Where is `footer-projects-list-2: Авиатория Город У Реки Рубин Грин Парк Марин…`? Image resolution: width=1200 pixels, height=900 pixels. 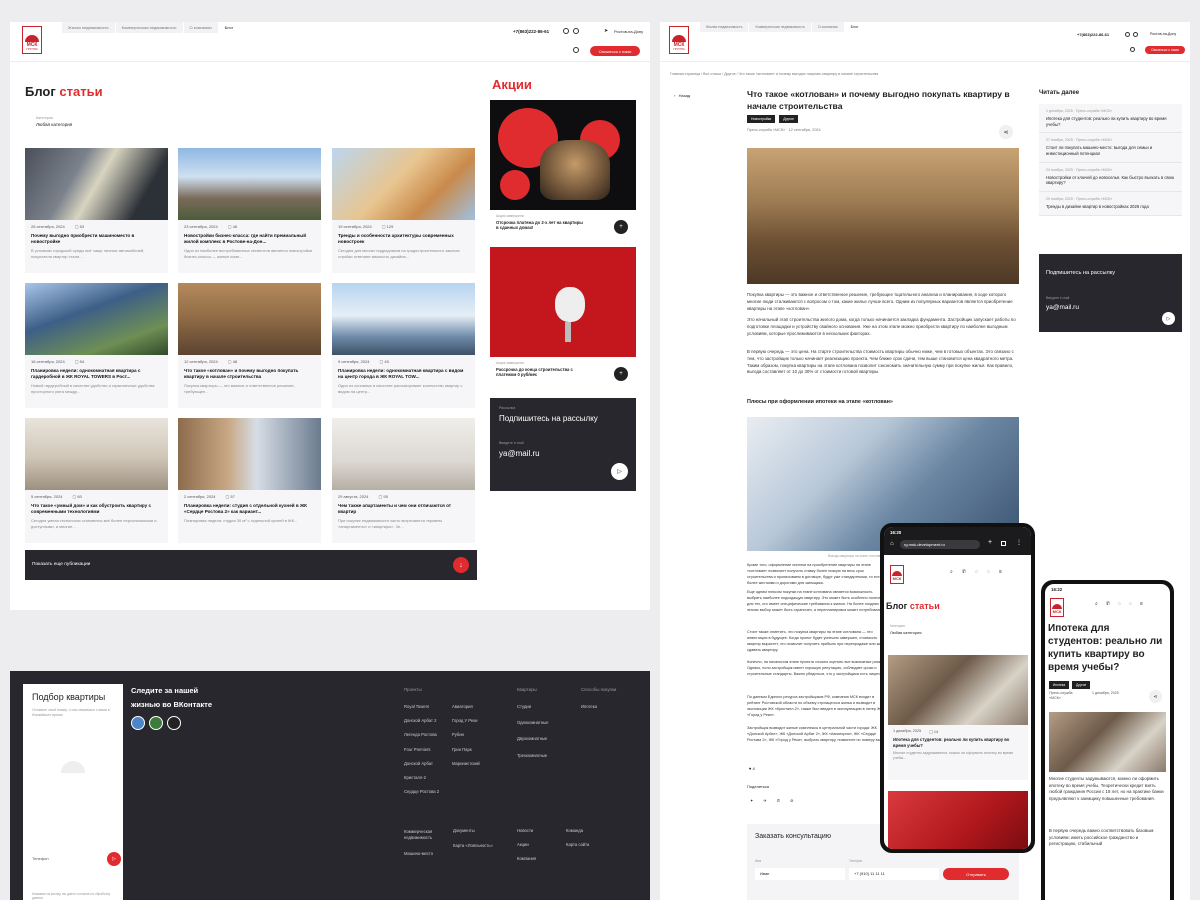 footer-projects-list-2: Авиатория Город У Реки Рубин Грин Парк Марин… is located at coordinates (466, 740).